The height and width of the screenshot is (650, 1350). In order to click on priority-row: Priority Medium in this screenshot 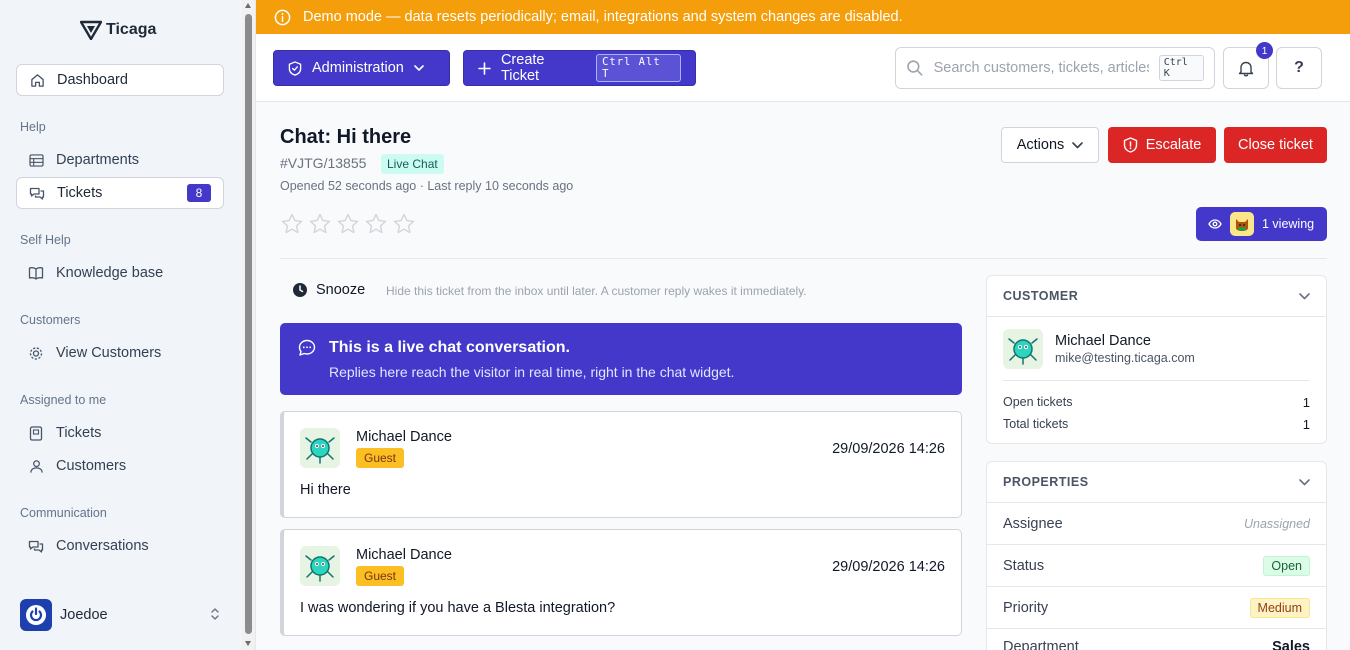, I will do `click(1156, 608)`.